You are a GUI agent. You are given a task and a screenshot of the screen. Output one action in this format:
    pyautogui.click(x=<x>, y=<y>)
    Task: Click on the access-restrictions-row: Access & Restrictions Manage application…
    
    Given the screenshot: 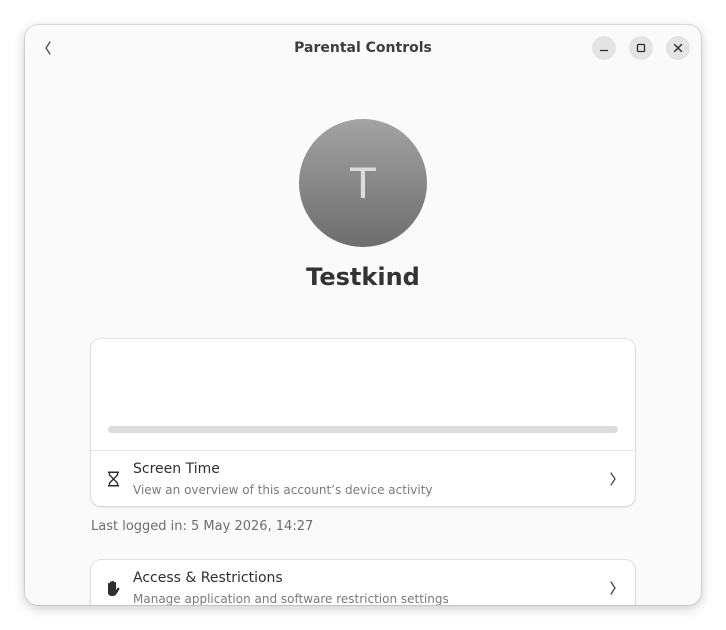 What is the action you would take?
    pyautogui.click(x=363, y=582)
    